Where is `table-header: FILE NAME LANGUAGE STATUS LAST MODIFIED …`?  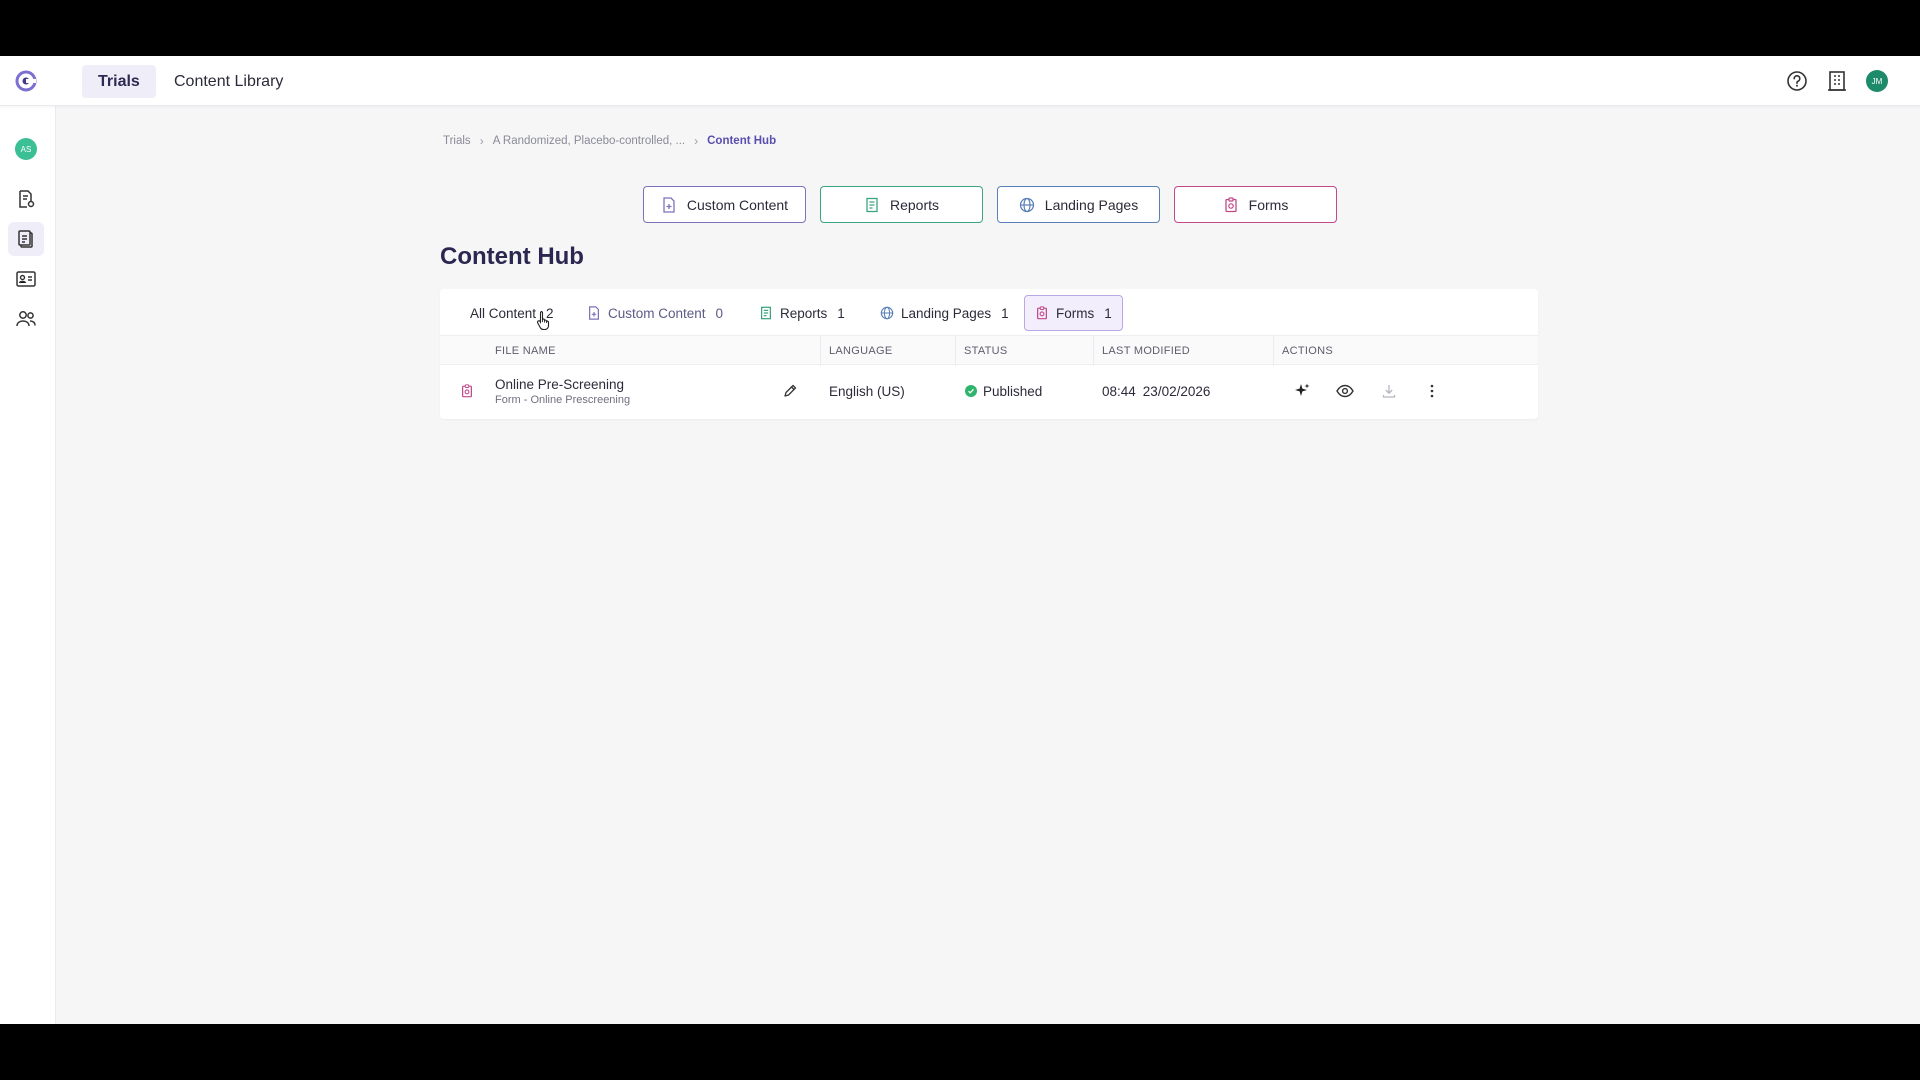 table-header: FILE NAME LANGUAGE STATUS LAST MODIFIED … is located at coordinates (989, 350).